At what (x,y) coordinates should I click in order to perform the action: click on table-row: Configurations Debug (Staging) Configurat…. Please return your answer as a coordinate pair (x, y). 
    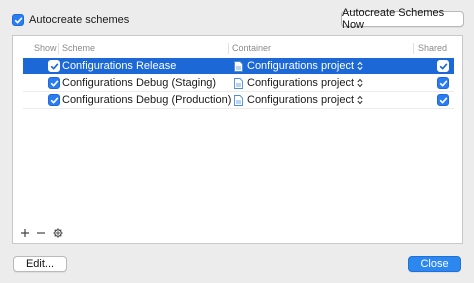
    Looking at the image, I should click on (238, 83).